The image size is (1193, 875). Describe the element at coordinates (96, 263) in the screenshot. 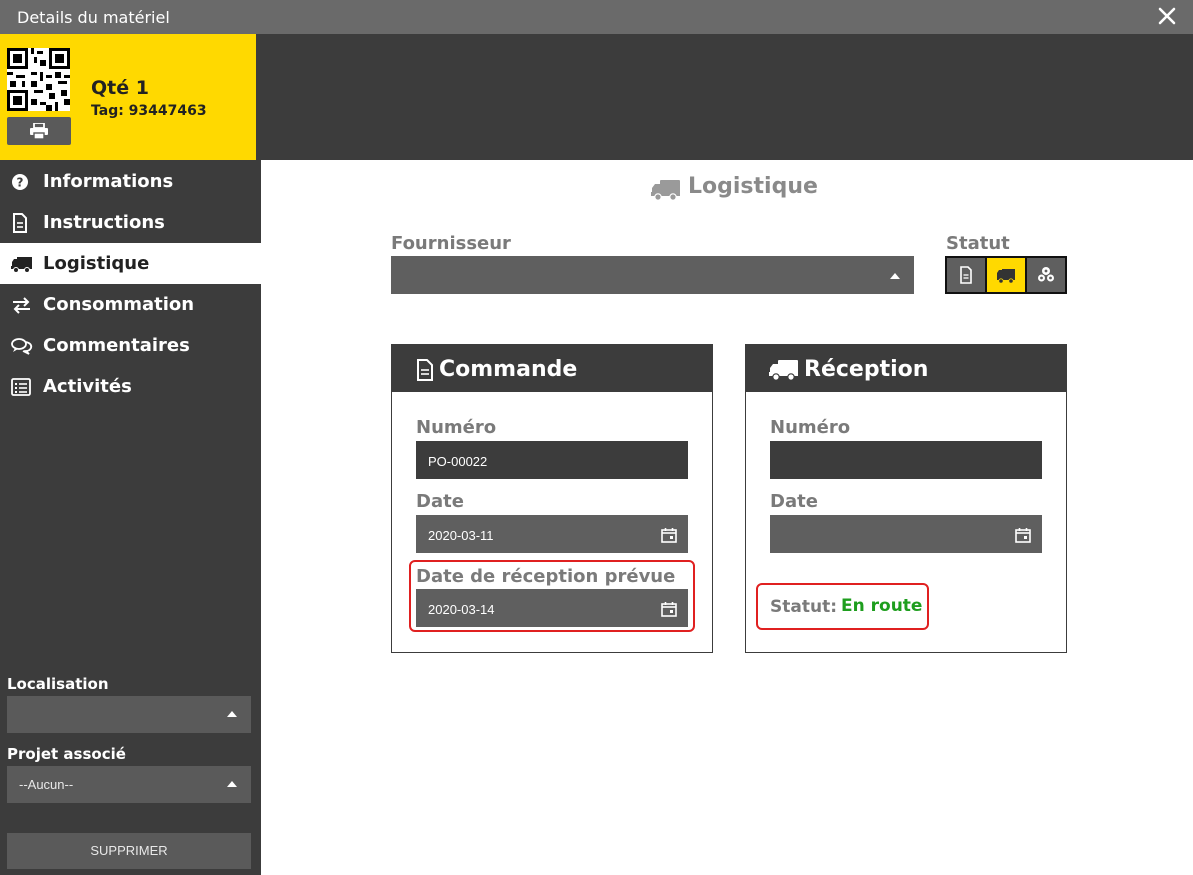

I see `sidebar-item-label: Logistique` at that location.